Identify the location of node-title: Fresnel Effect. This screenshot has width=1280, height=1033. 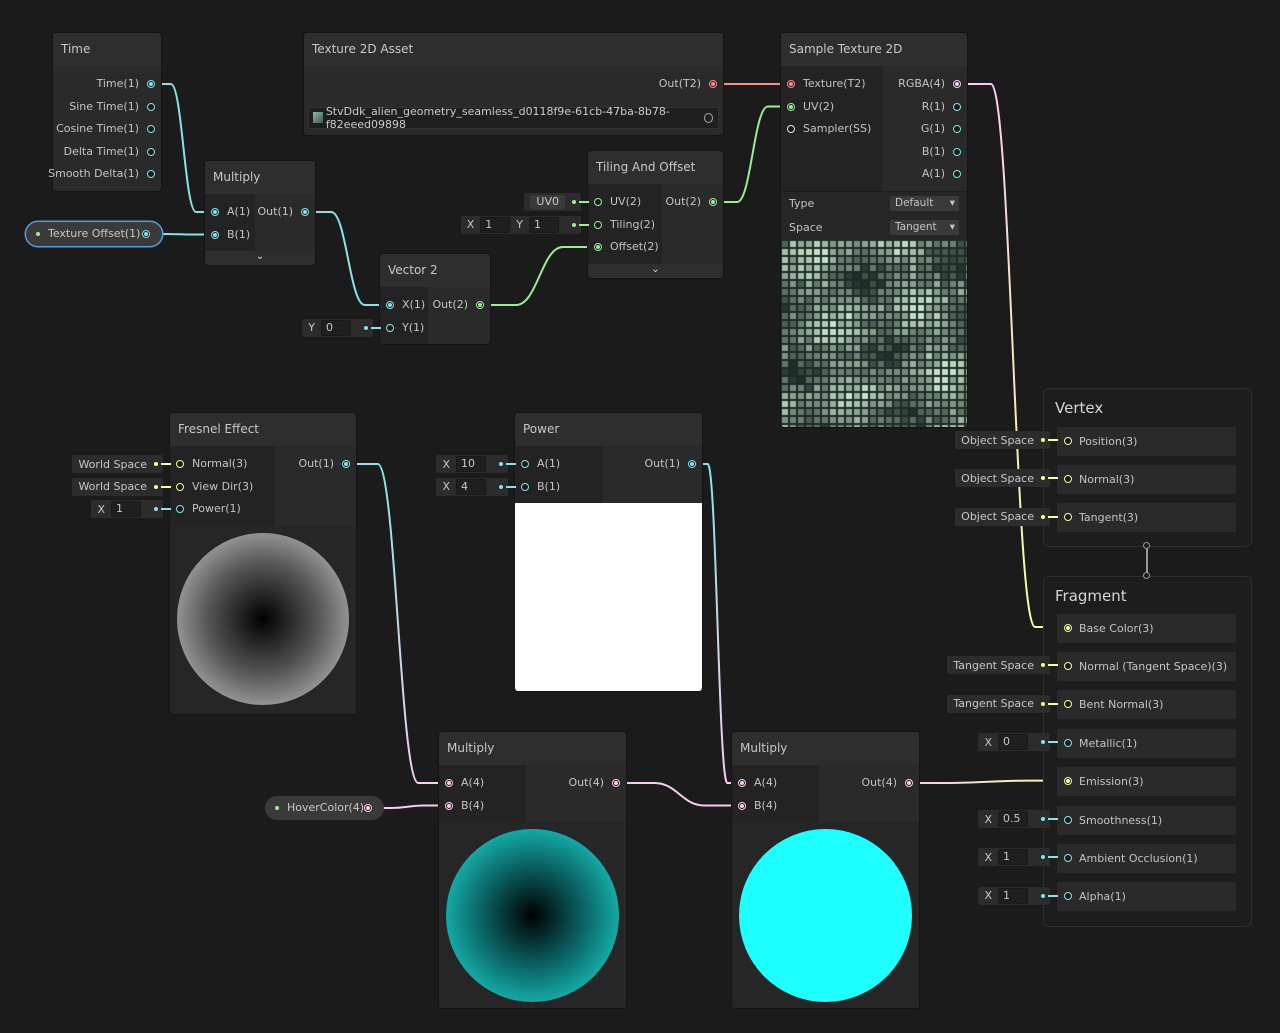
(263, 429).